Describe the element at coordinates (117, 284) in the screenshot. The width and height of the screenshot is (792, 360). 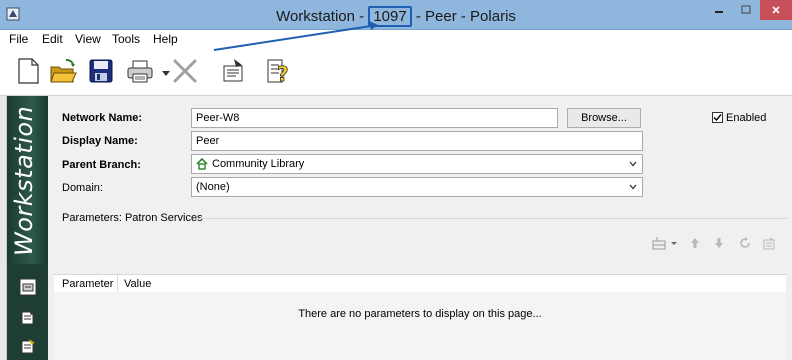
I see `column-divider` at that location.